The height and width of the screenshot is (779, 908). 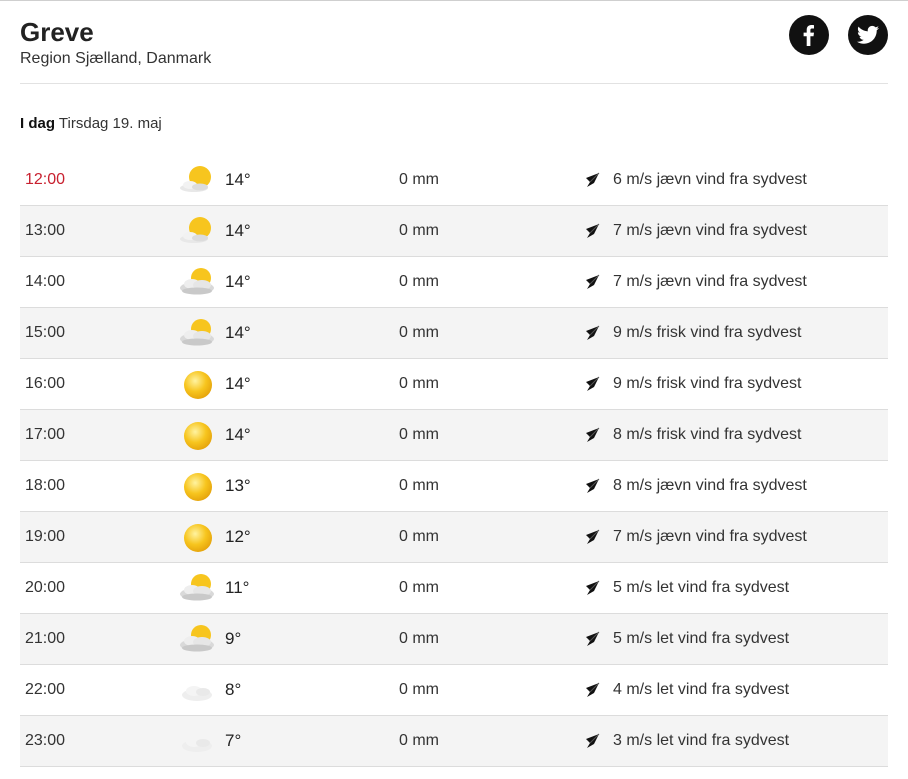 What do you see at coordinates (45, 638) in the screenshot?
I see `hour-time: 21:00` at bounding box center [45, 638].